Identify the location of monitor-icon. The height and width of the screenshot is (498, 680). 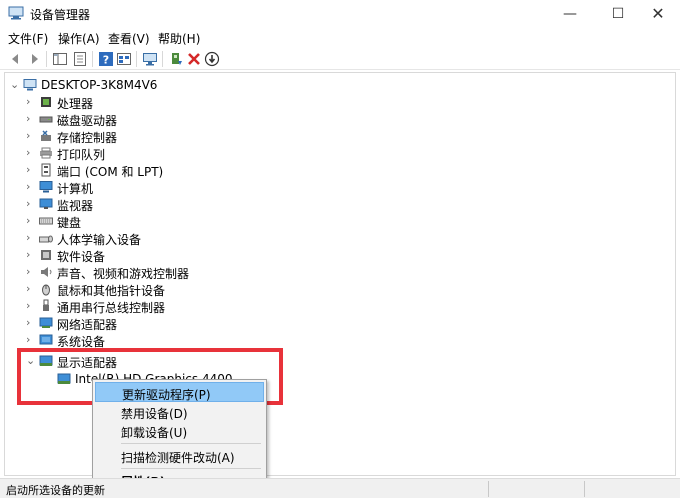
(46, 203).